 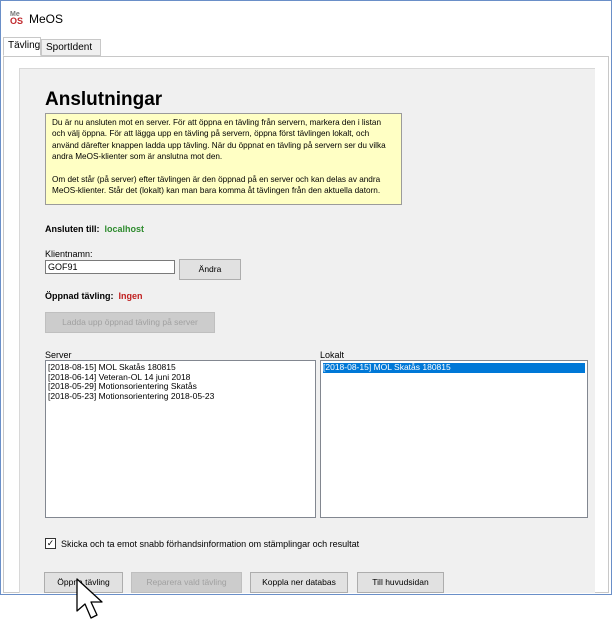 I want to click on repair-competition-button: Reparera vald tävling, so click(x=186, y=582).